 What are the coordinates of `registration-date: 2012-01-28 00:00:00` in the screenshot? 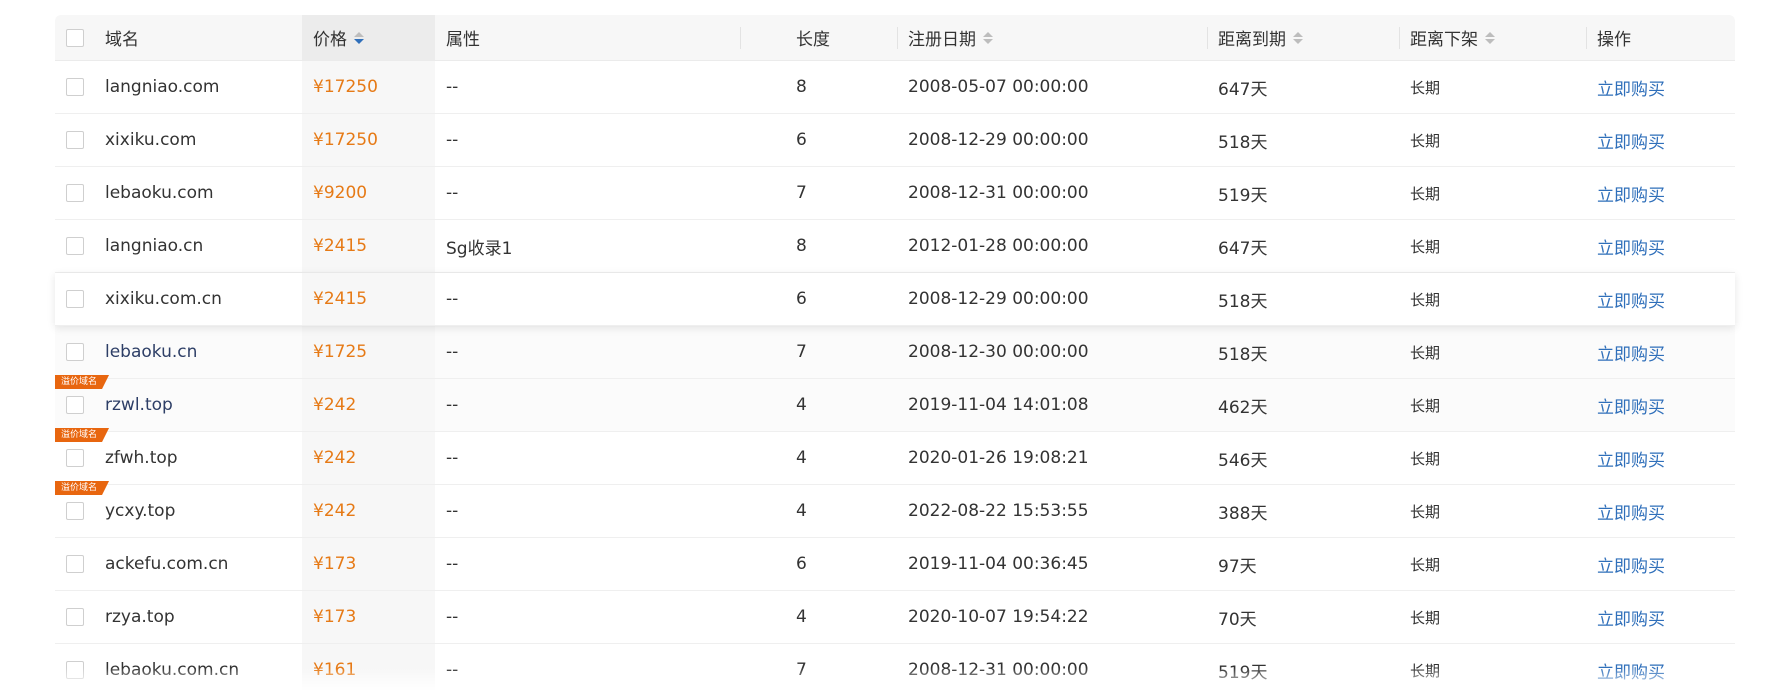 It's located at (998, 246).